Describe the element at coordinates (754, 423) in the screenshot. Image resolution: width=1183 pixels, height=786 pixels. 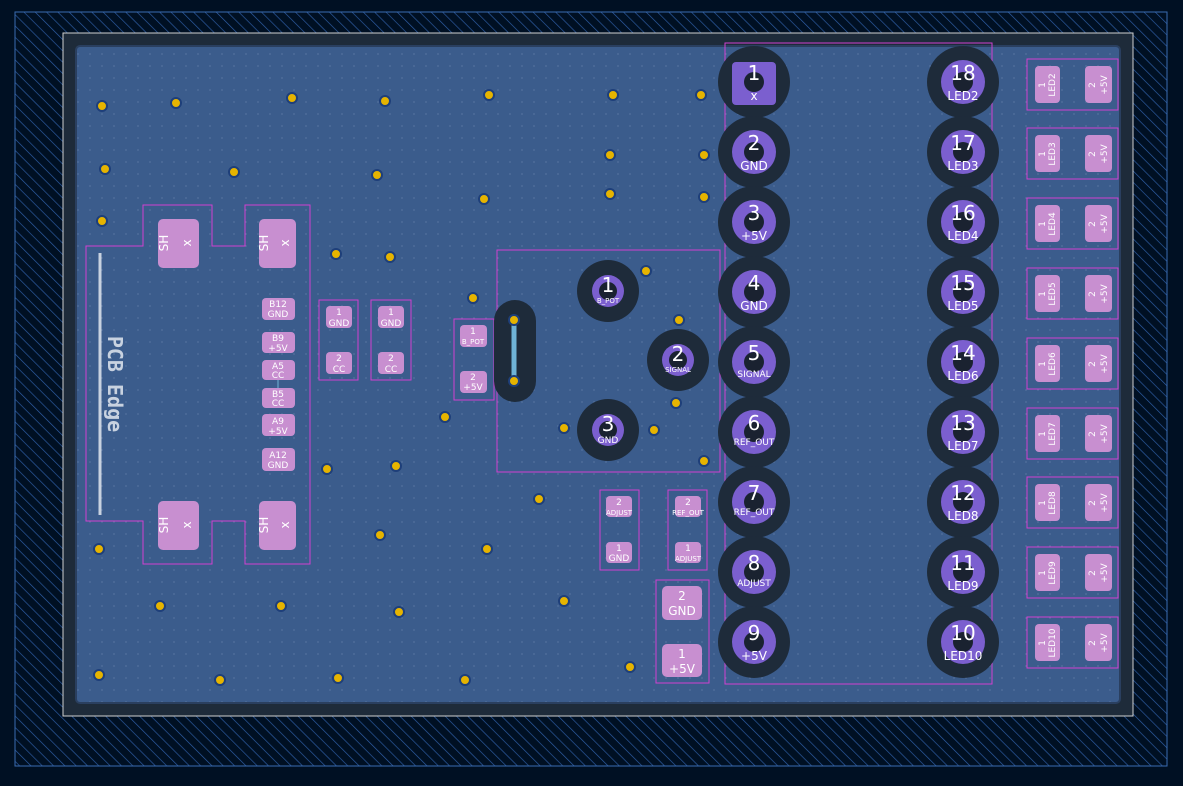
I see `svg-text: 6` at that location.